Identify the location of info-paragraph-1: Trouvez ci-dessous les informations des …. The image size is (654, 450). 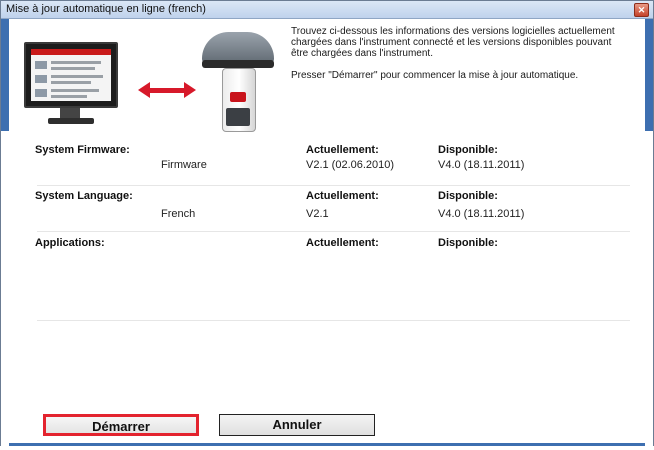
(453, 42).